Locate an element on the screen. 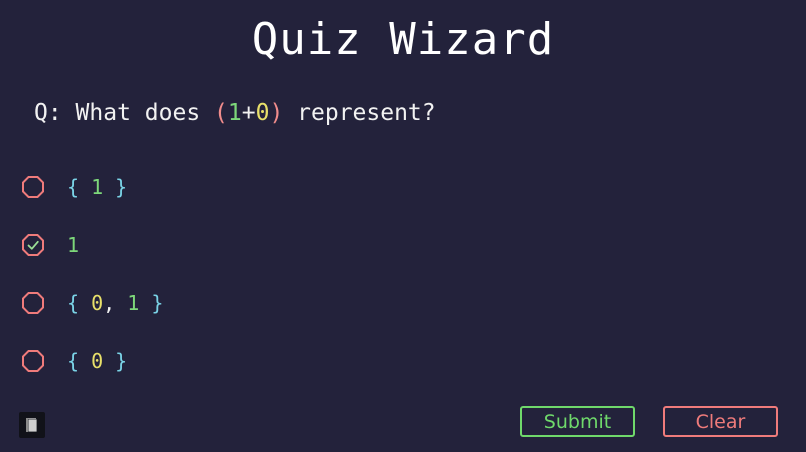  option-4: { 0 } is located at coordinates (74, 361).